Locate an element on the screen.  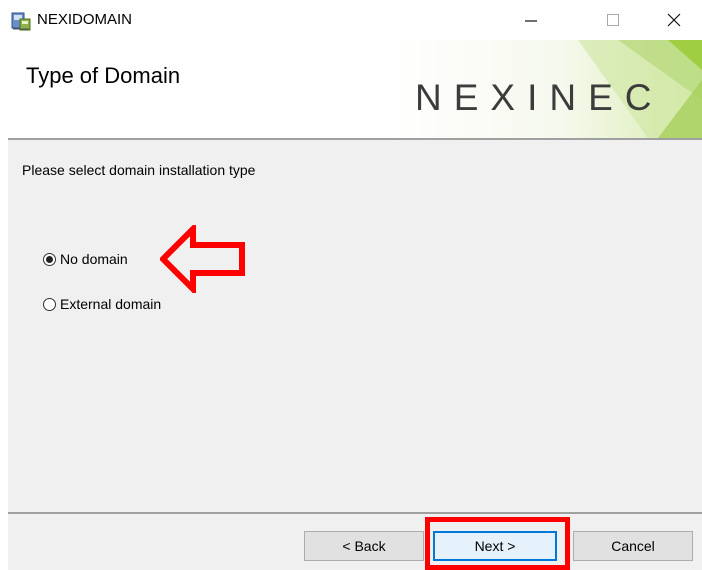
no-domain-radio is located at coordinates (49, 259).